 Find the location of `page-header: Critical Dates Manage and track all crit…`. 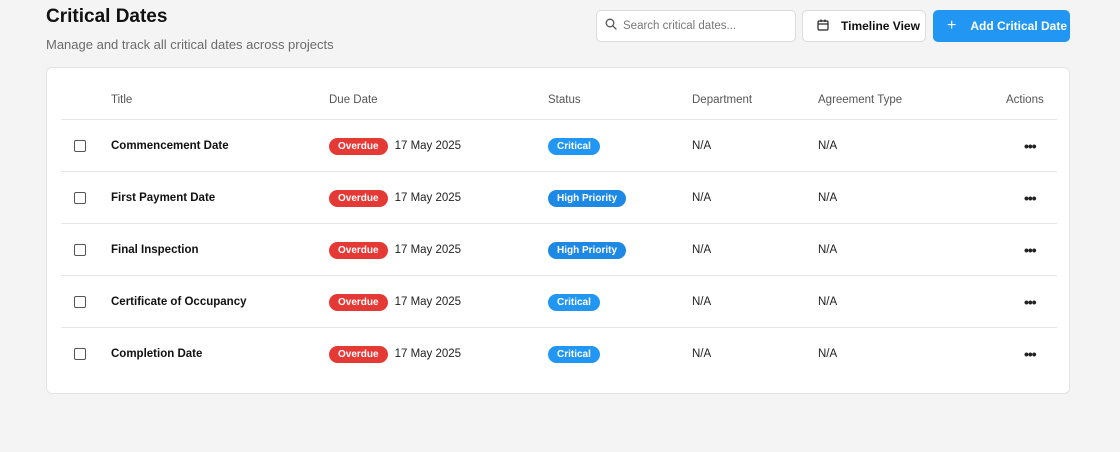

page-header: Critical Dates Manage and track all crit… is located at coordinates (190, 29).